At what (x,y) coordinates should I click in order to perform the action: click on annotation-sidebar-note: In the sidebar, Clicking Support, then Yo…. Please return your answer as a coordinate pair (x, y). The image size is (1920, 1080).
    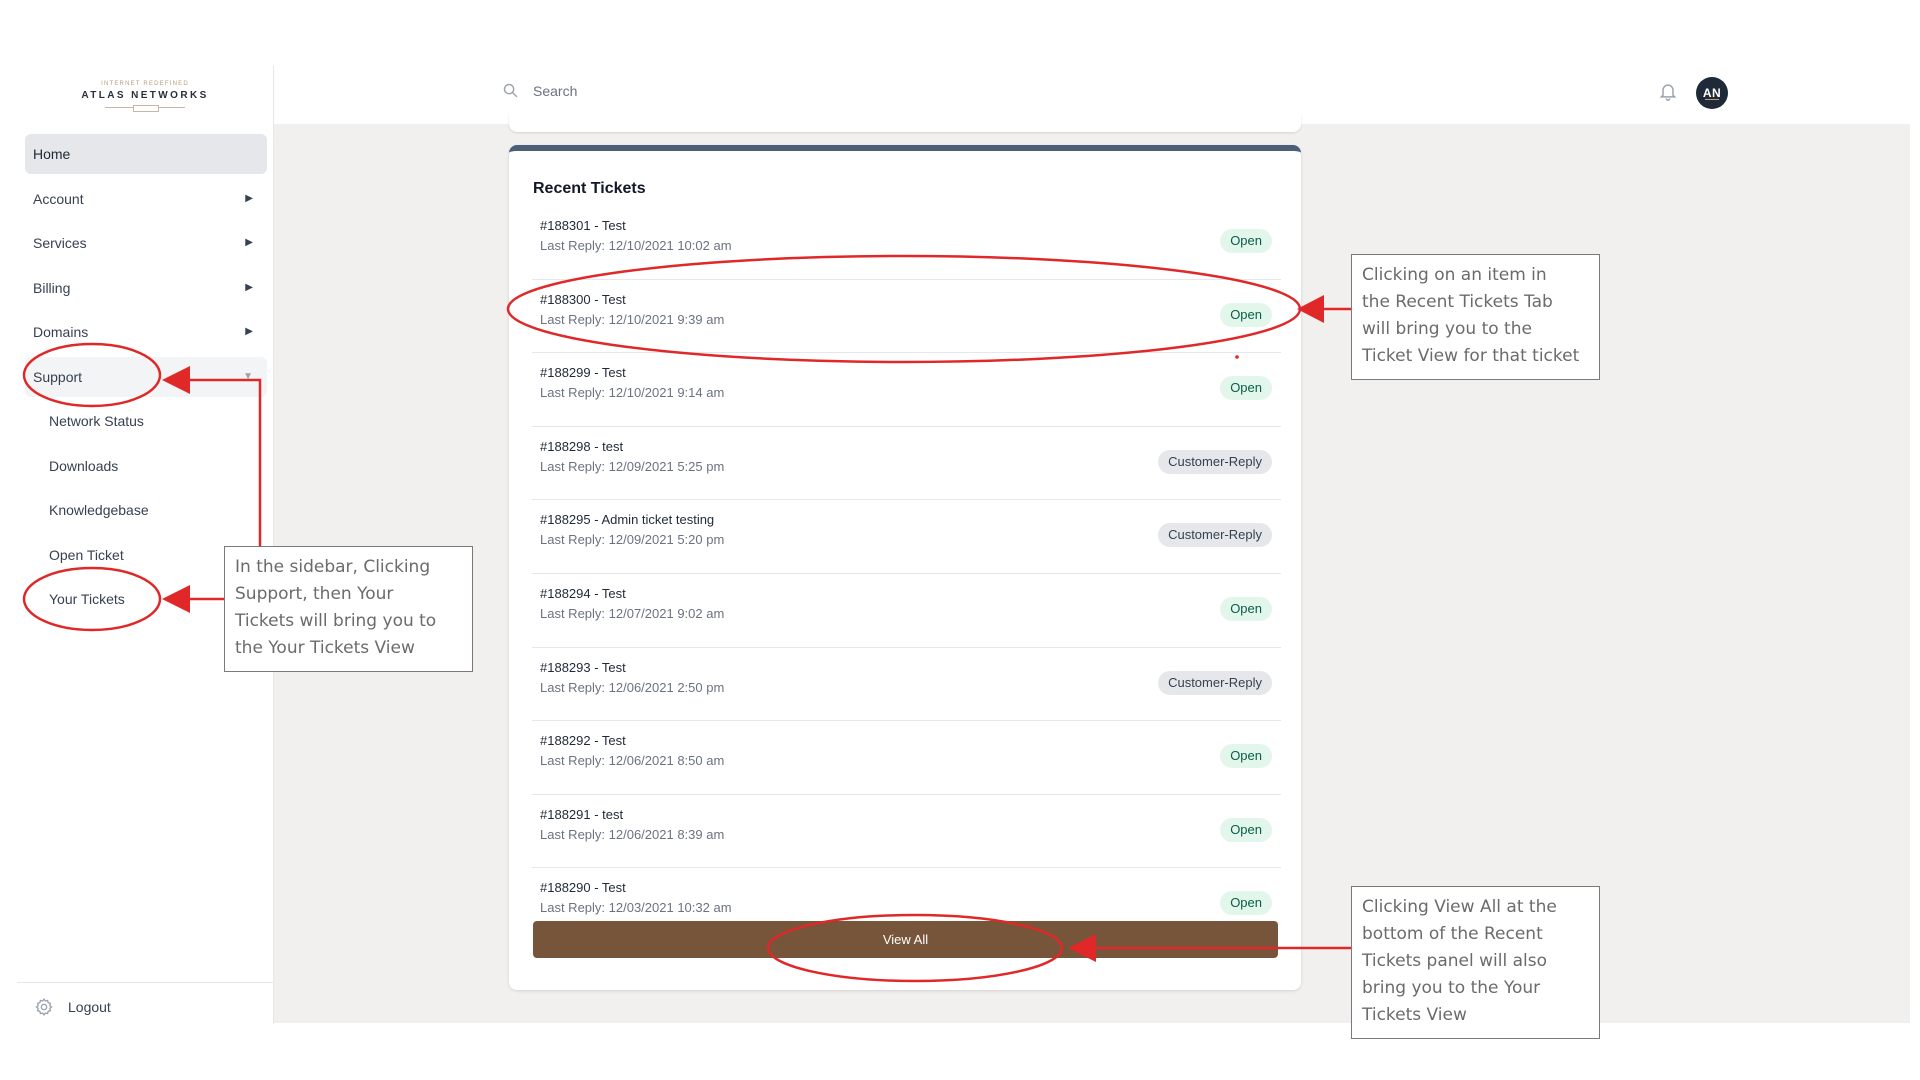
    Looking at the image, I should click on (348, 609).